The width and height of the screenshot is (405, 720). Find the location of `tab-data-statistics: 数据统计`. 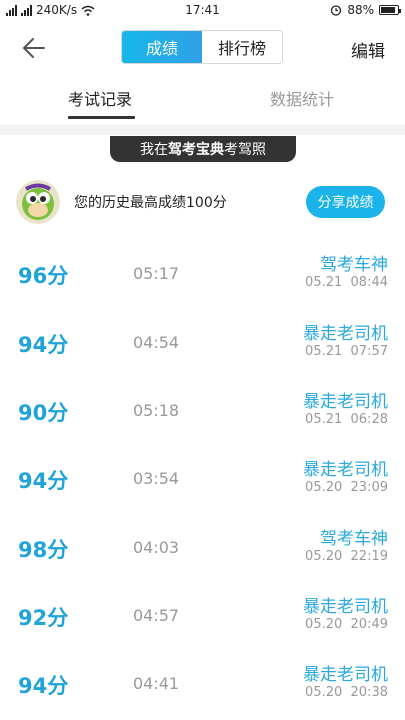

tab-data-statistics: 数据统计 is located at coordinates (302, 98).